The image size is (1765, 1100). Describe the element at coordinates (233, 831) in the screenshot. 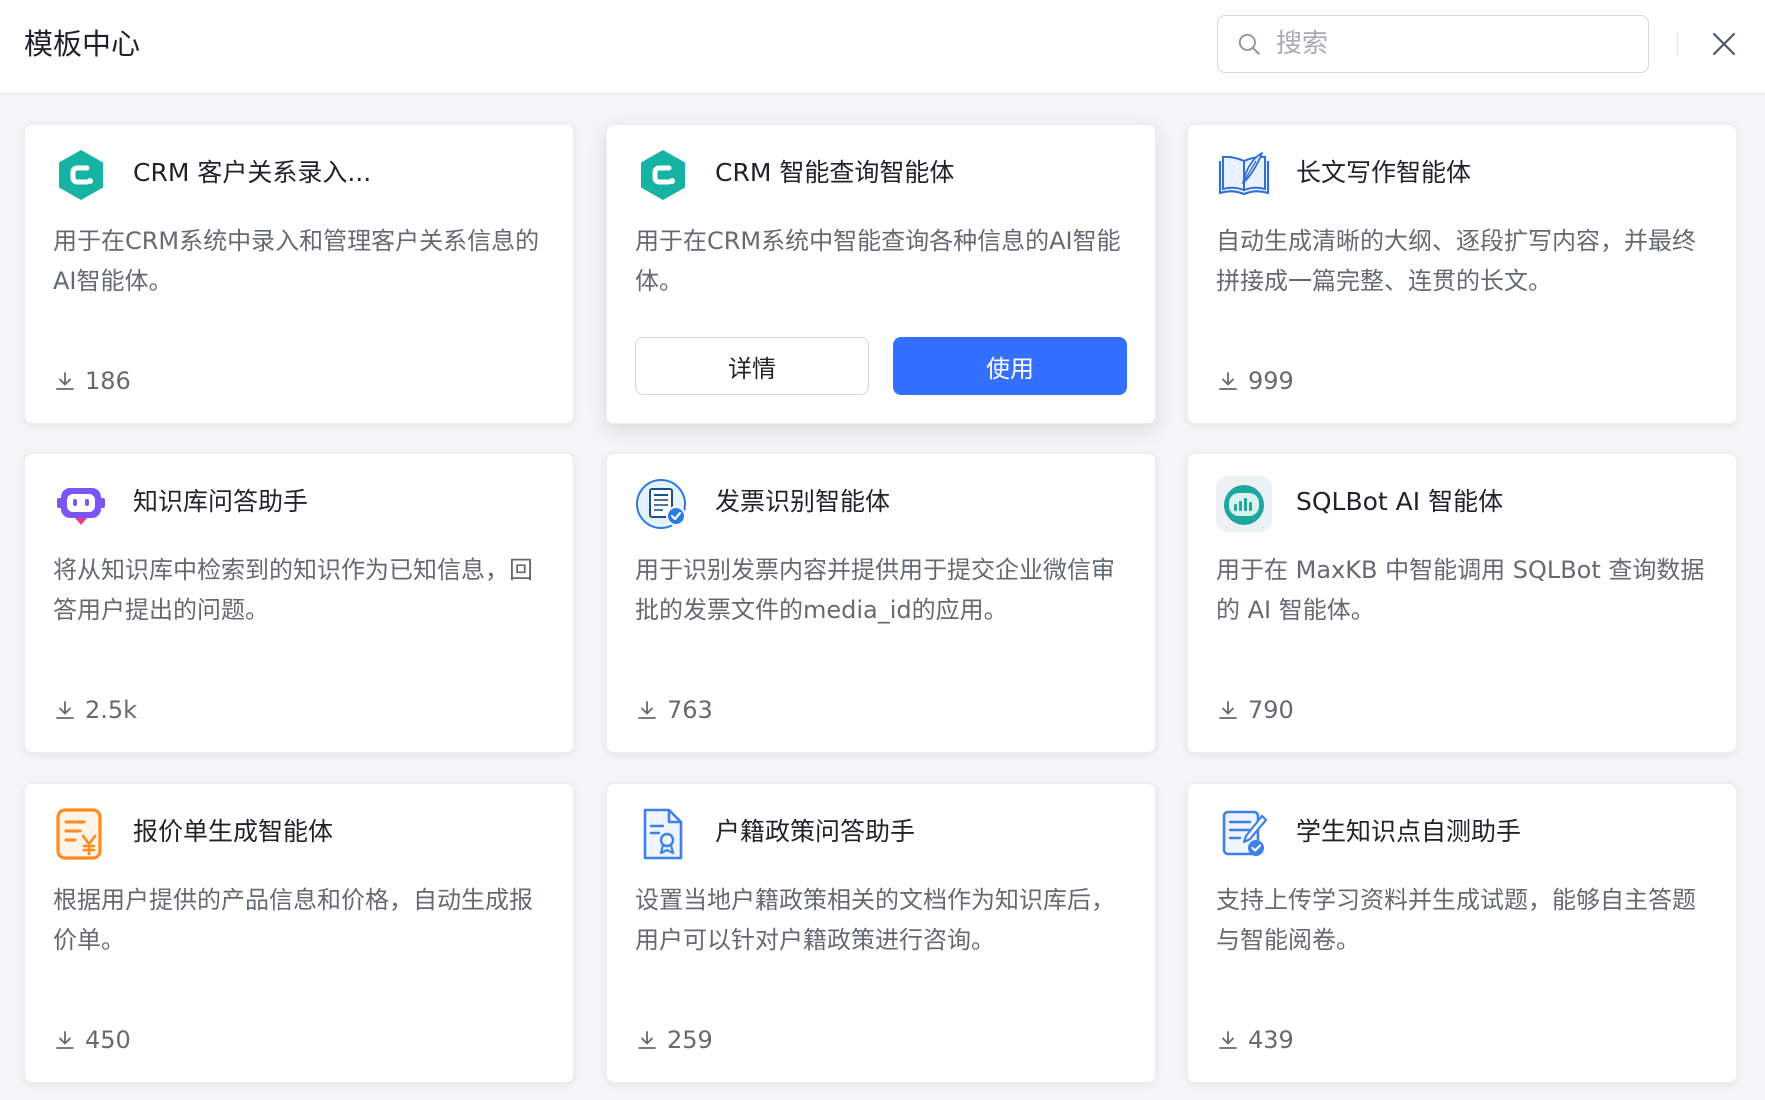

I see `card-title: 报价单生成智能体` at that location.